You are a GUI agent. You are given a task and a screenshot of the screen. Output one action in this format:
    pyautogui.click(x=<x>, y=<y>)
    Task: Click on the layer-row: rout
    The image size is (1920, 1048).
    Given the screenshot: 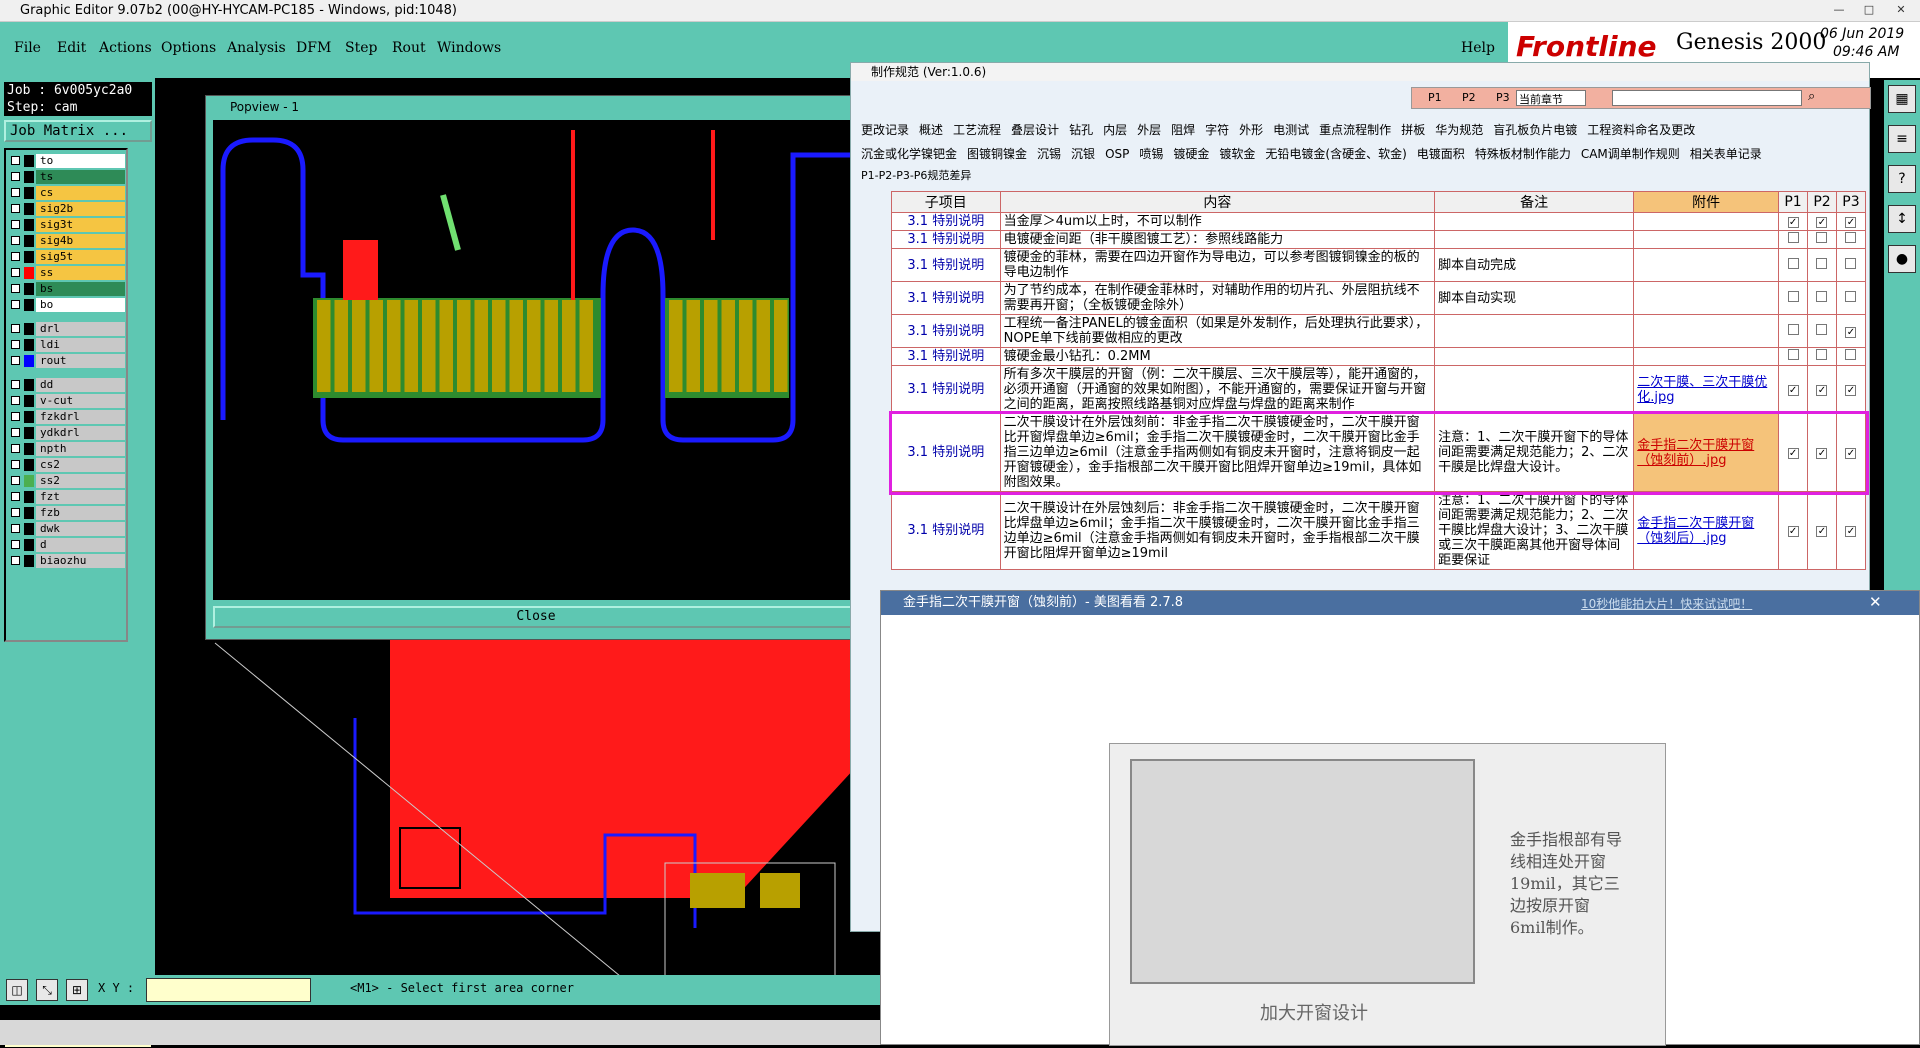 What is the action you would take?
    pyautogui.click(x=67, y=361)
    